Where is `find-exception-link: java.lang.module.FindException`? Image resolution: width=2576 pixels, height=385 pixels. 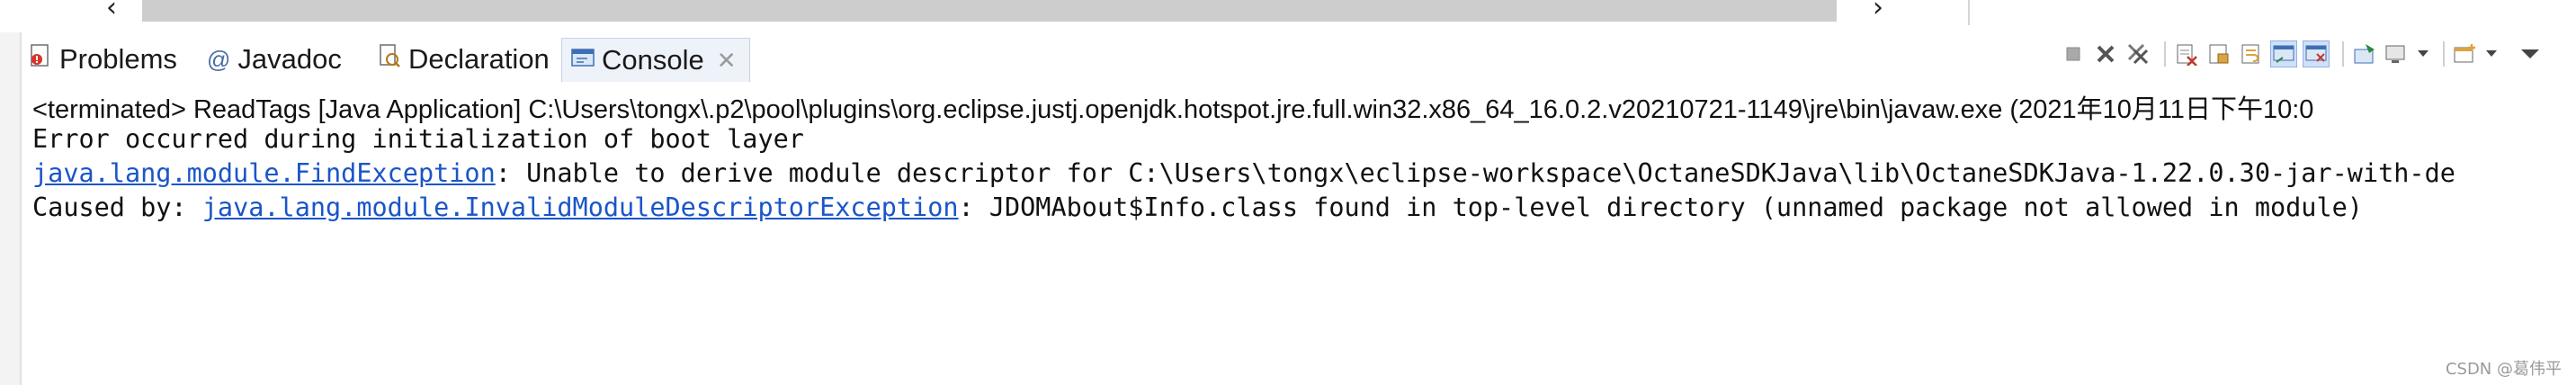
find-exception-link: java.lang.module.FindException is located at coordinates (264, 173).